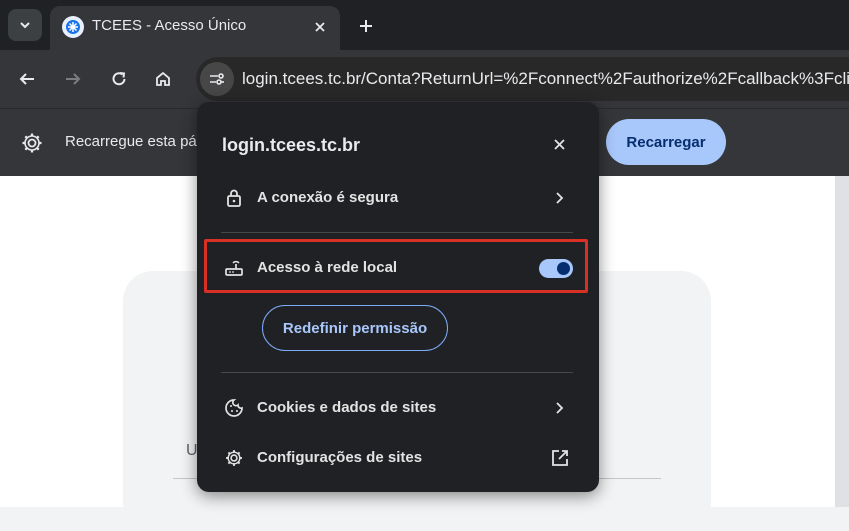 This screenshot has height=531, width=849. What do you see at coordinates (291, 145) in the screenshot?
I see `popup-domain: login.tcees.tc.br` at bounding box center [291, 145].